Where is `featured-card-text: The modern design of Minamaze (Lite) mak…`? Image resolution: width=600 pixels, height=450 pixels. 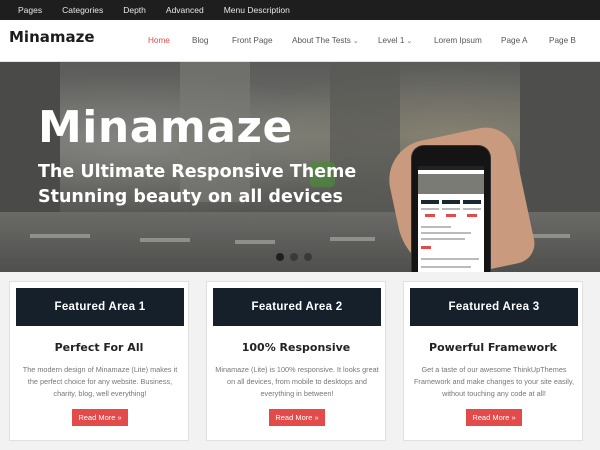
featured-card-text: The modern design of Minamaze (Lite) mak… is located at coordinates (100, 381).